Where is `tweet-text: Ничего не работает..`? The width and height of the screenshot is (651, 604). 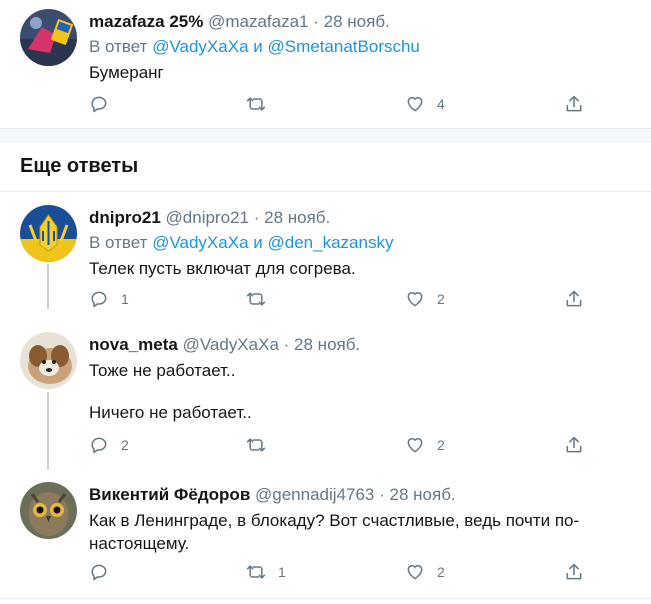
tweet-text: Ничего не работает.. is located at coordinates (170, 412).